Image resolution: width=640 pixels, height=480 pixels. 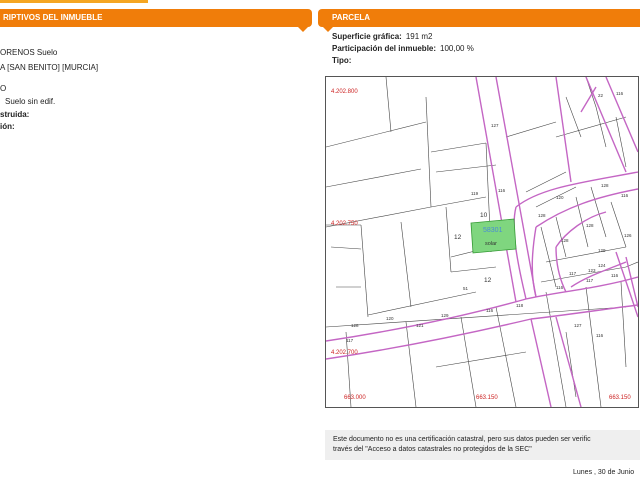 I want to click on class-line: O, so click(x=3, y=88).